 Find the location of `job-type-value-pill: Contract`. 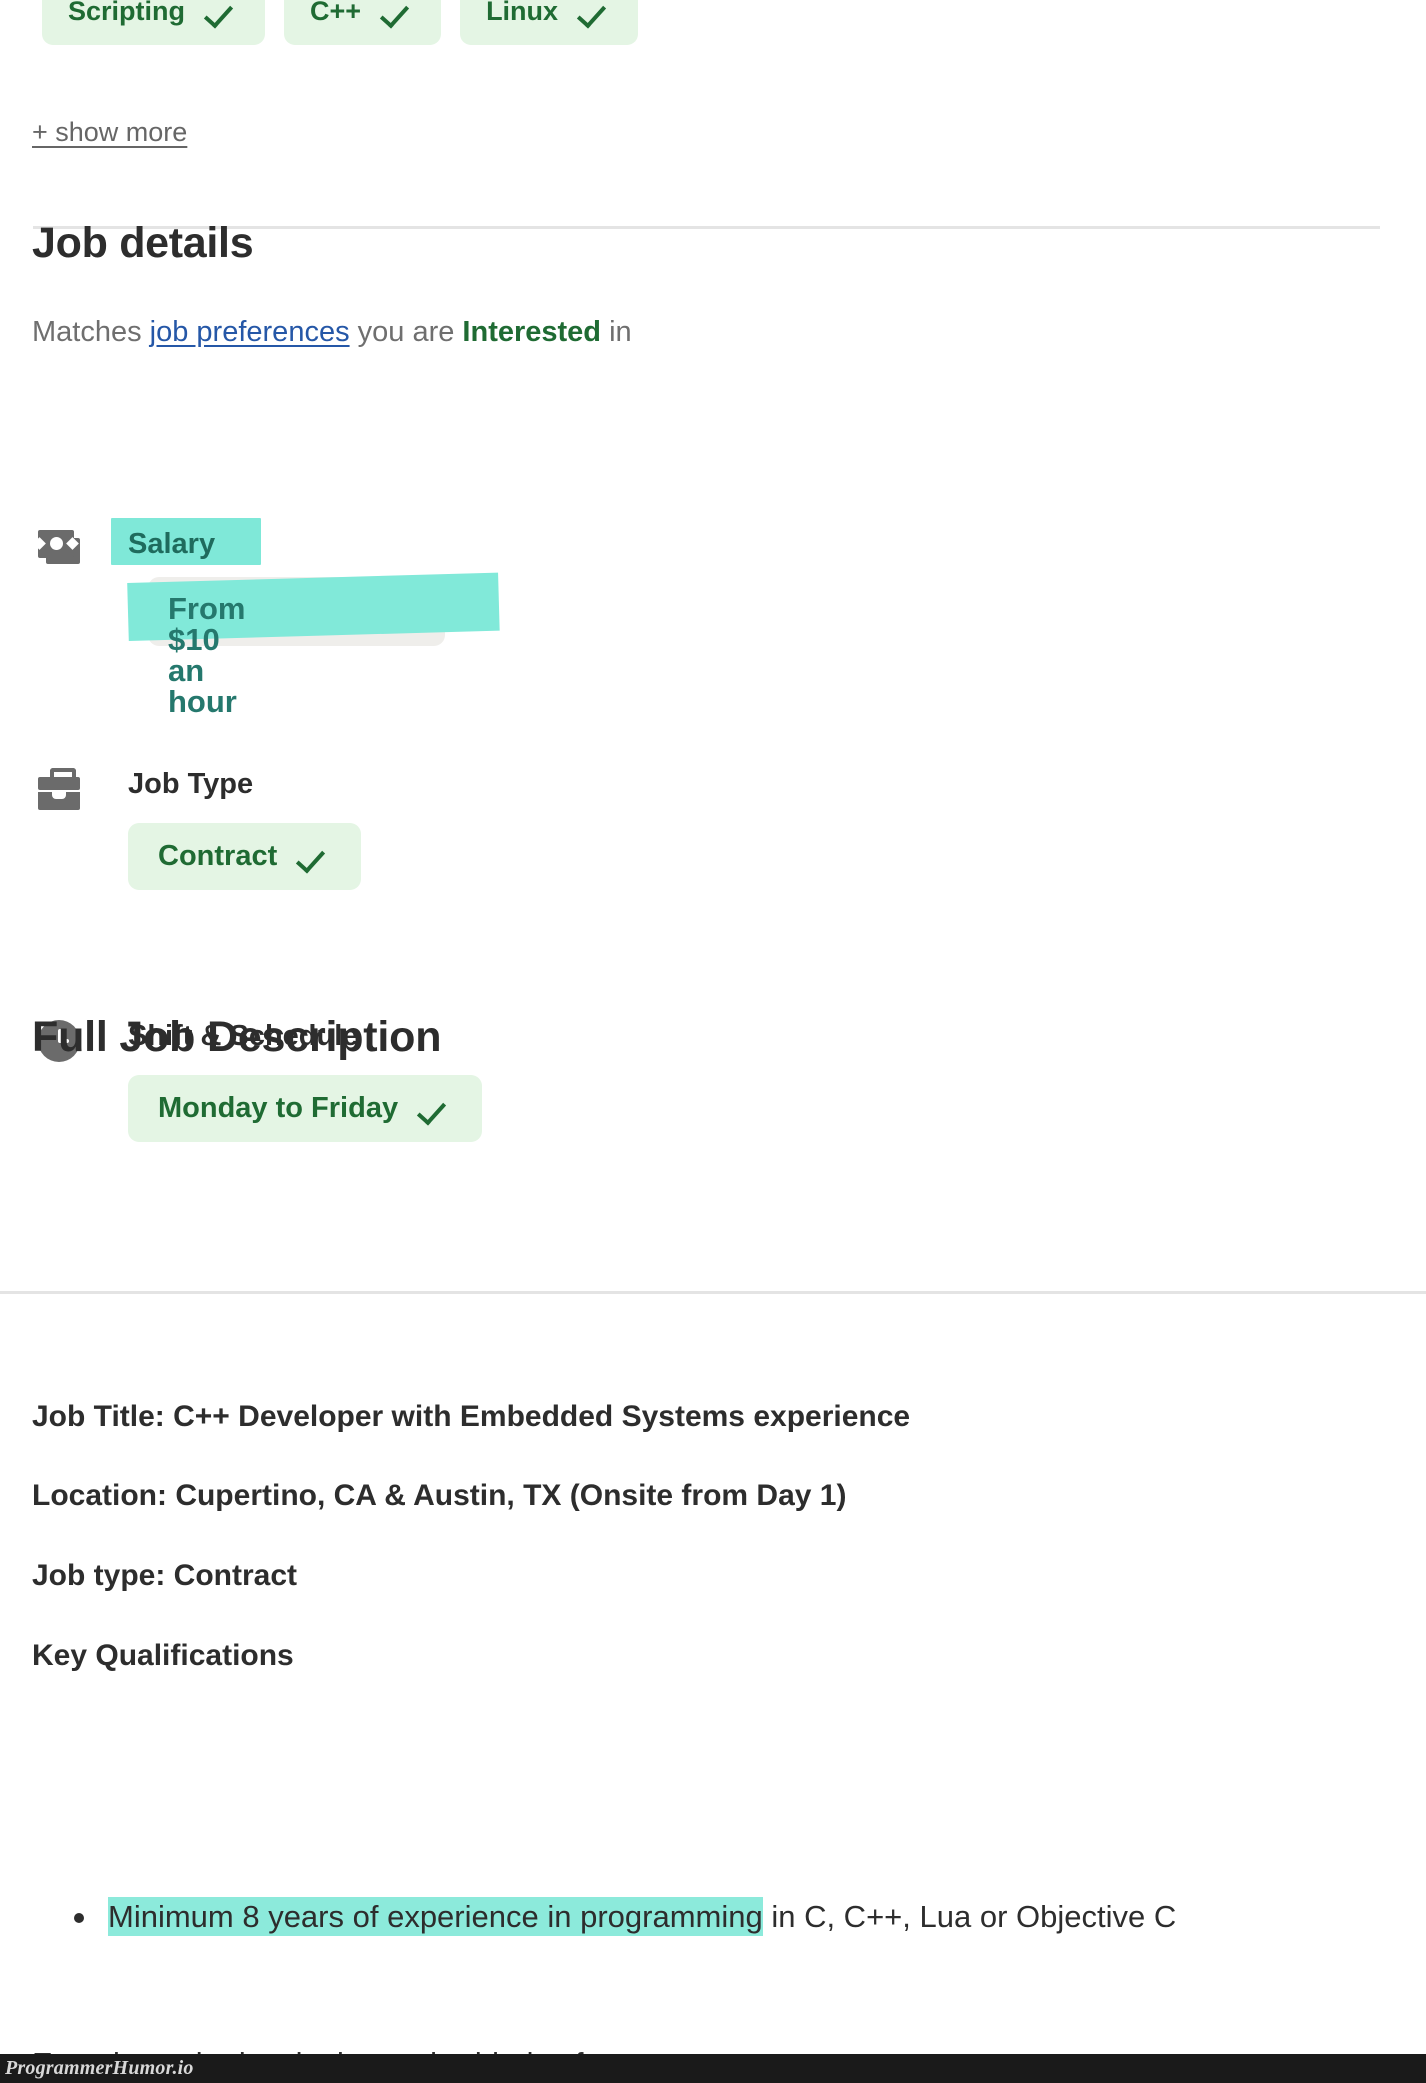

job-type-value-pill: Contract is located at coordinates (245, 856).